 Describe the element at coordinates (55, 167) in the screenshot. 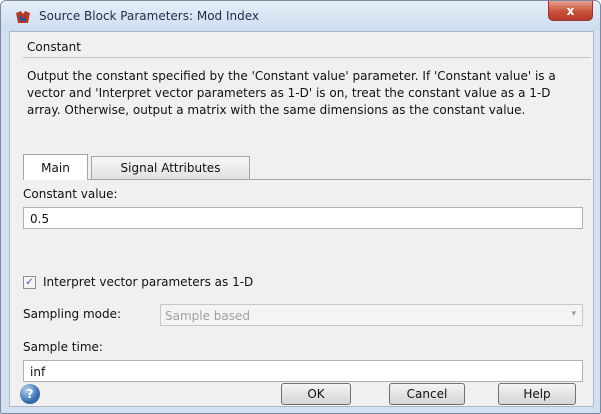

I see `tab-main: Main` at that location.